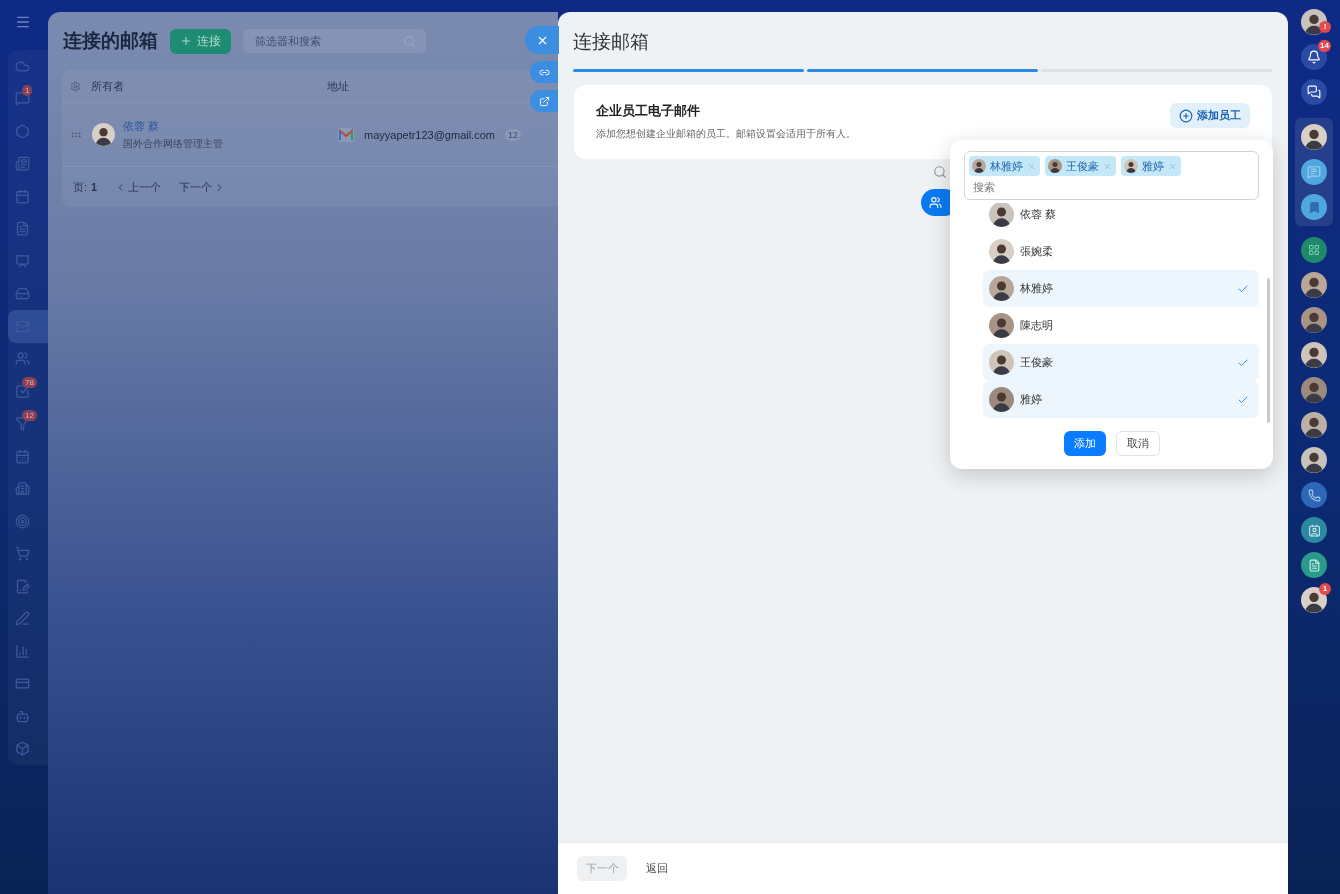 The width and height of the screenshot is (1340, 894). I want to click on bookmark-icon, so click(1314, 207).